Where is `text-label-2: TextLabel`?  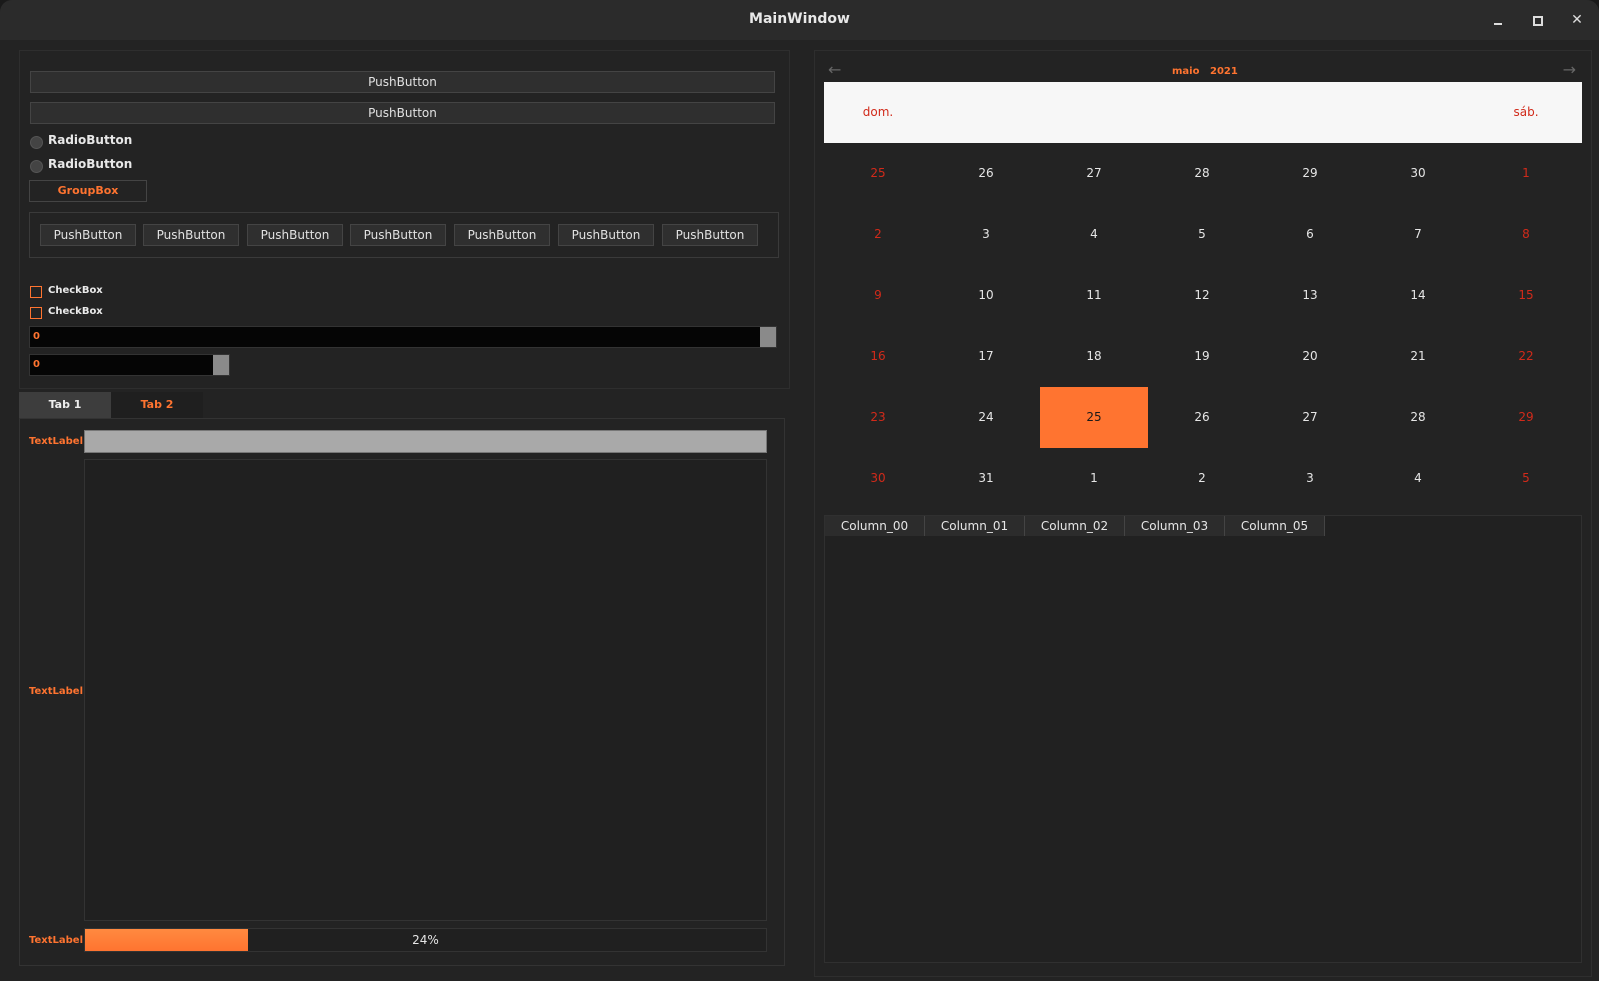 text-label-2: TextLabel is located at coordinates (56, 691).